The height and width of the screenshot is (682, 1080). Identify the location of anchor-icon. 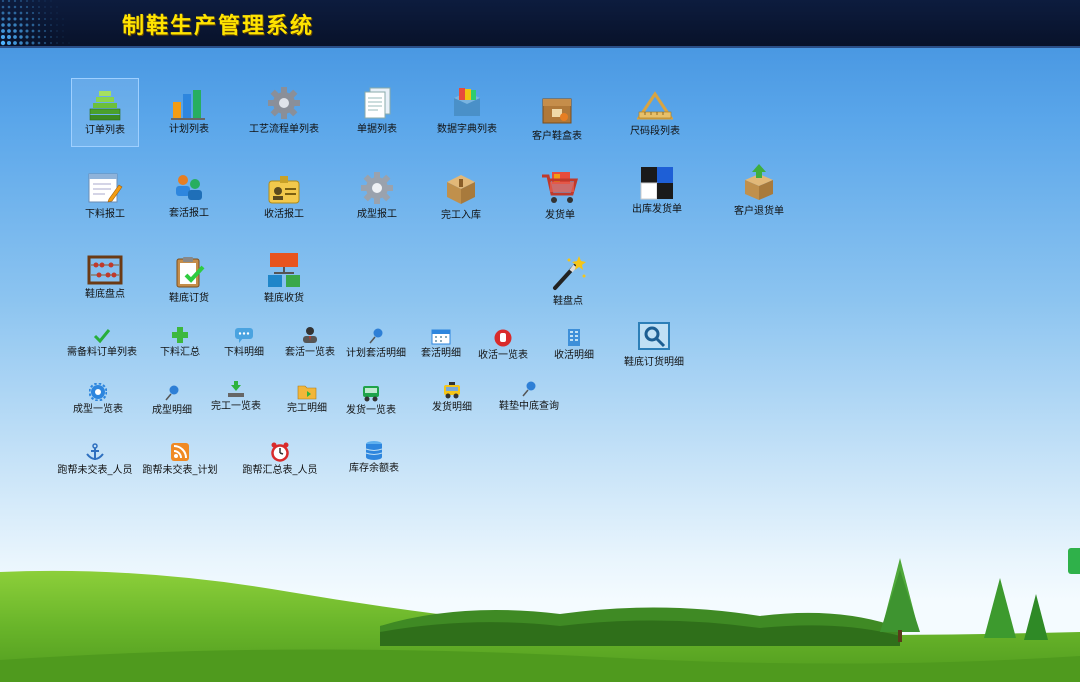
(95, 451).